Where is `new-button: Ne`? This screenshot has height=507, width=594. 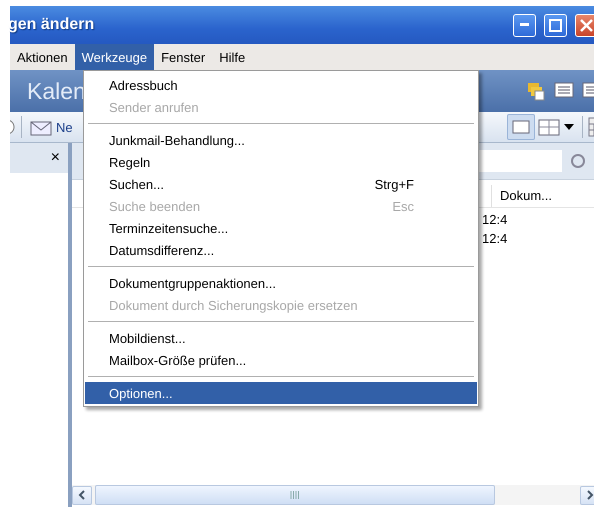 new-button: Ne is located at coordinates (51, 127).